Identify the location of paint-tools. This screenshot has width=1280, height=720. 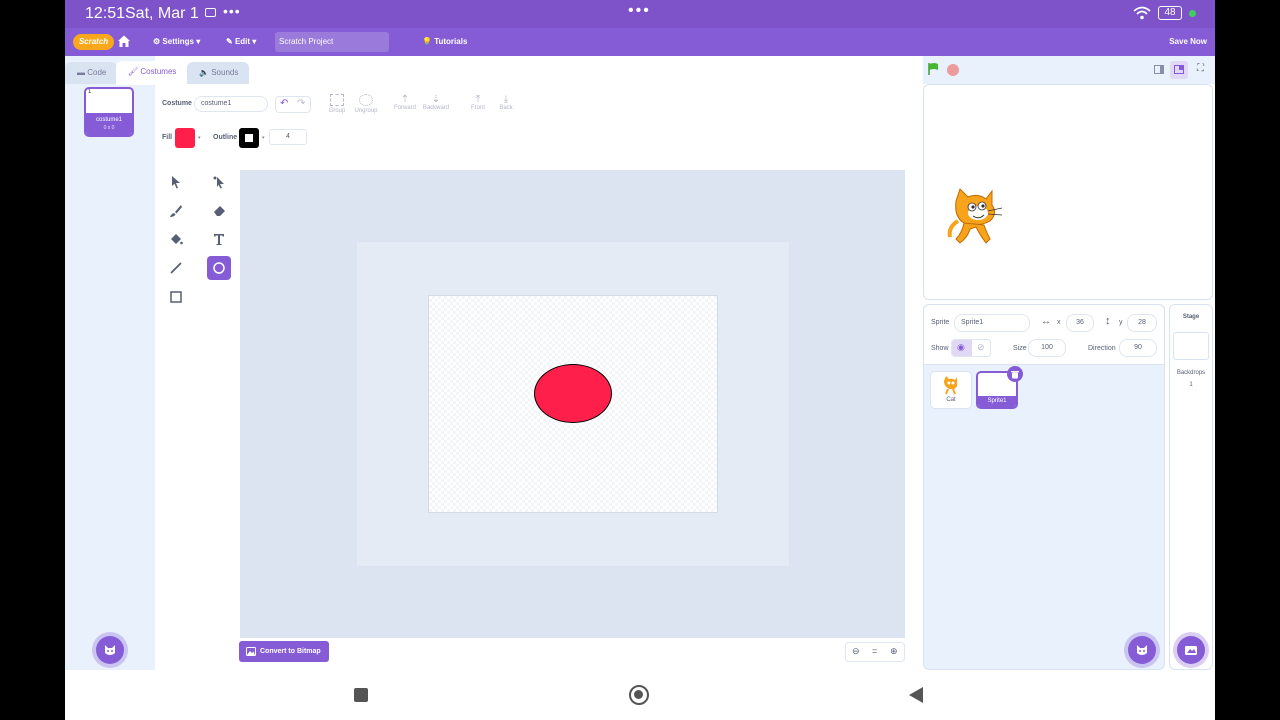
(198, 420).